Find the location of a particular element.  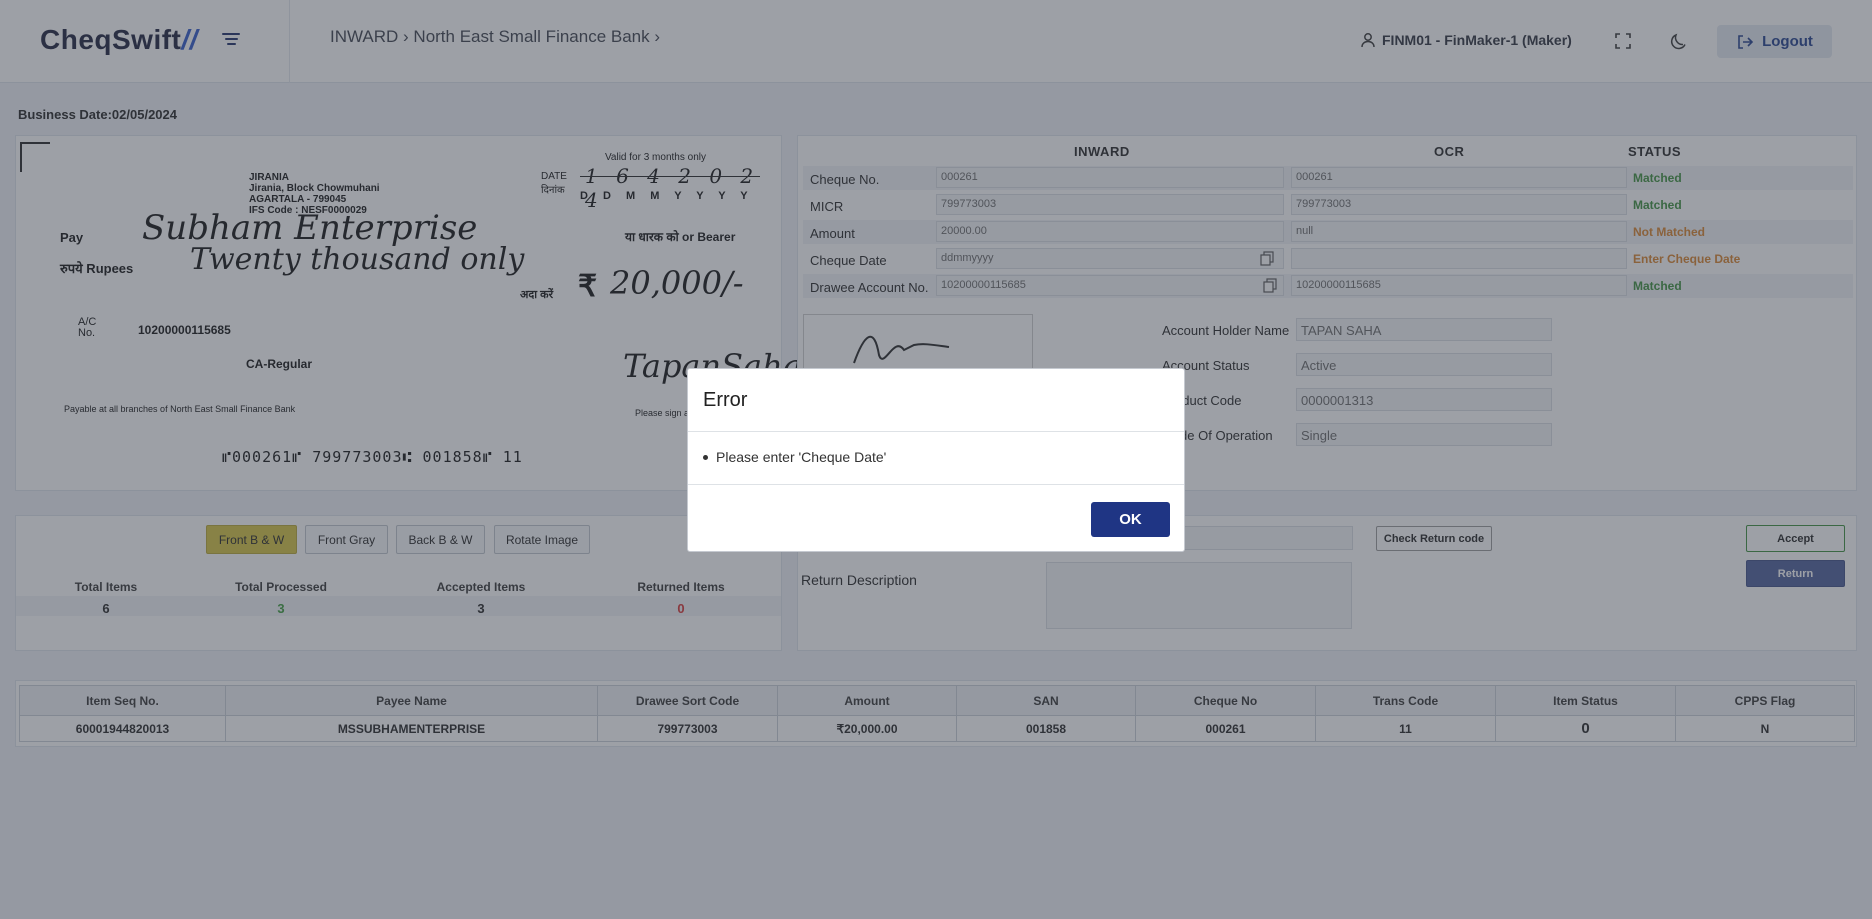

ok-button: OK is located at coordinates (1130, 519).